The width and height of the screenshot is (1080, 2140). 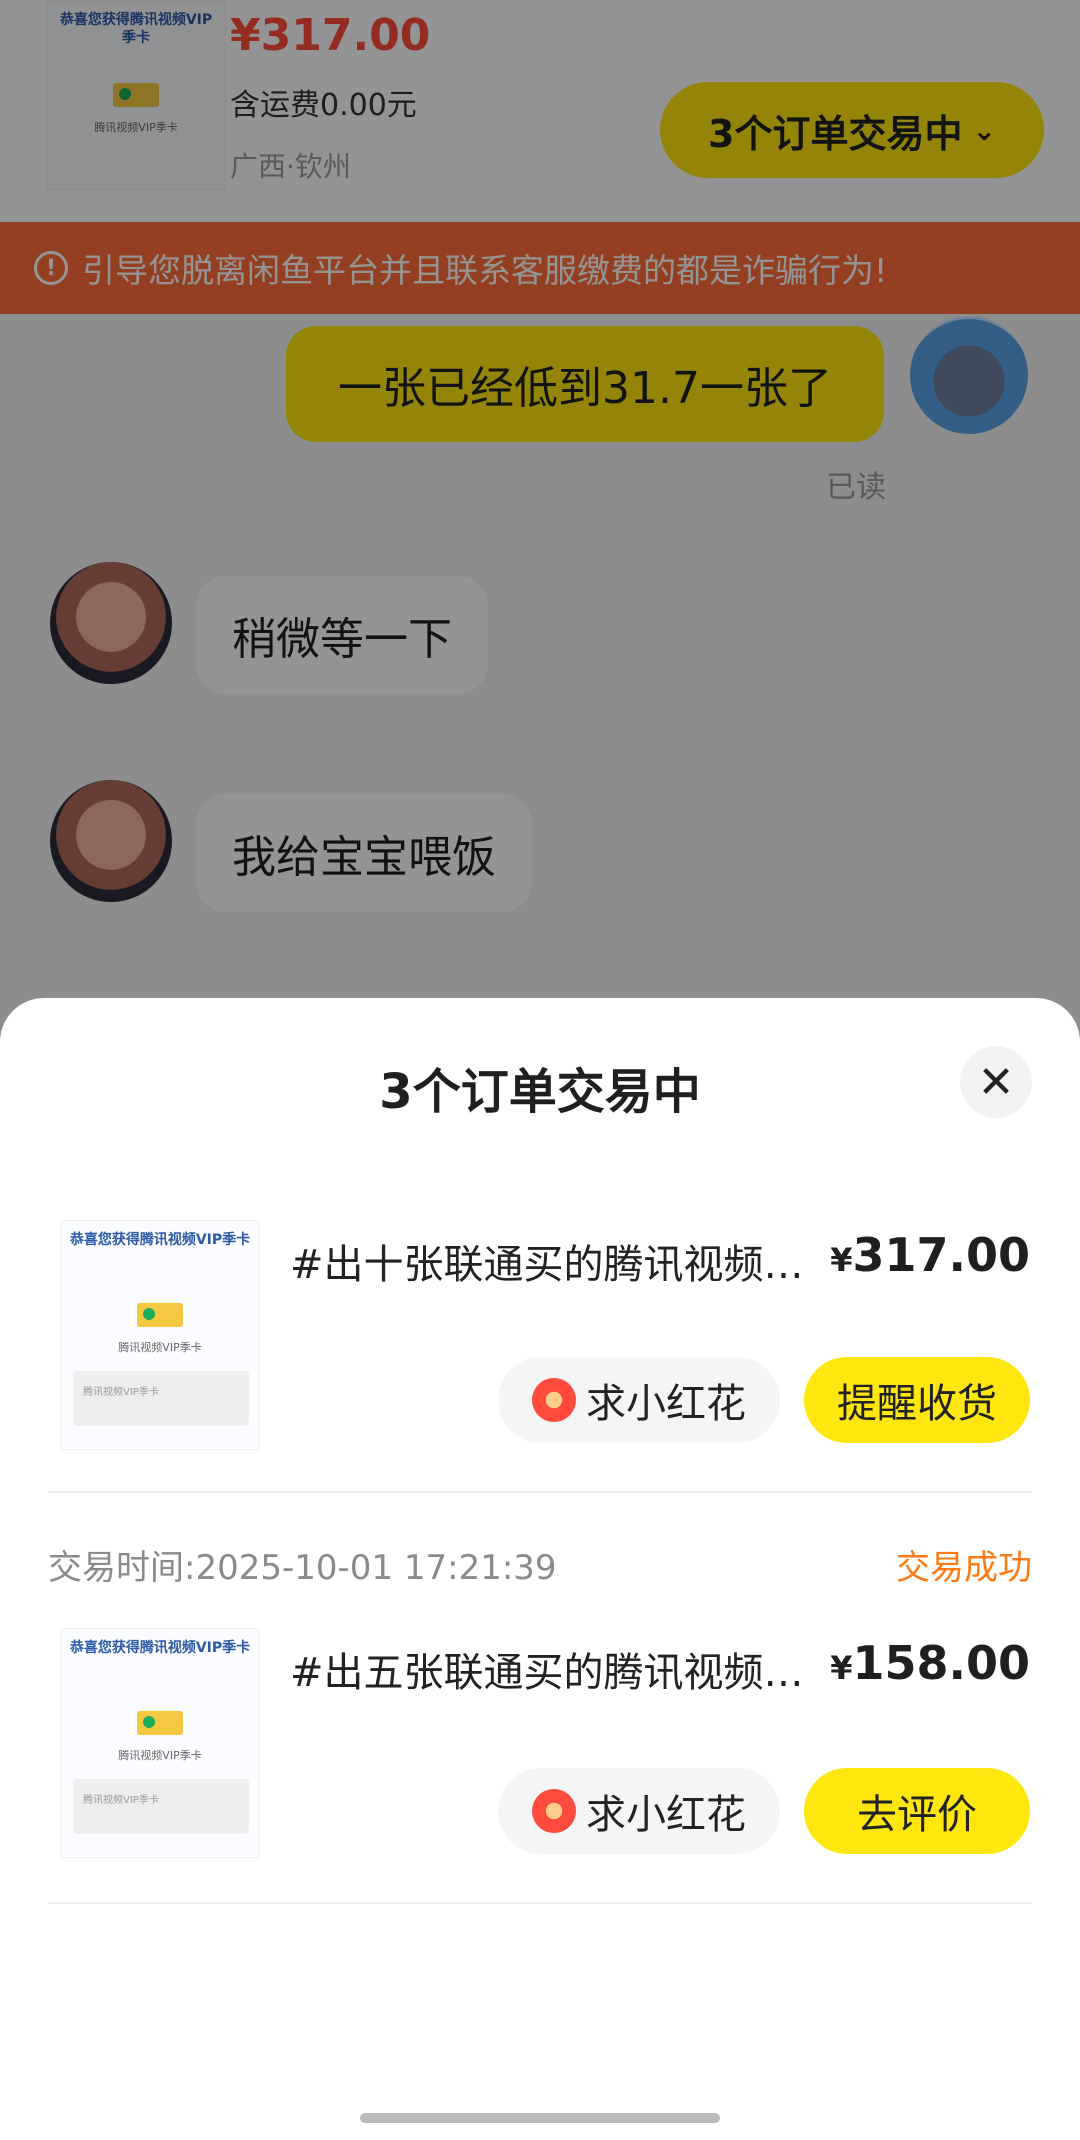 I want to click on order-price-value: 317.00, so click(x=941, y=1255).